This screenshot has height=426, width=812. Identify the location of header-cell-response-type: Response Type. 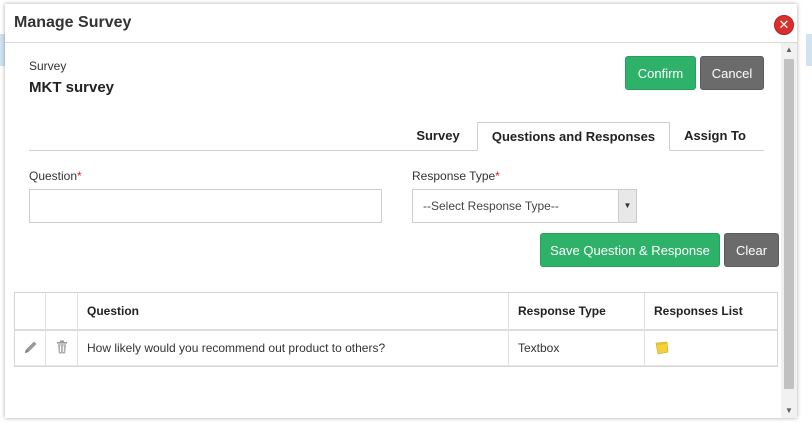
(577, 311).